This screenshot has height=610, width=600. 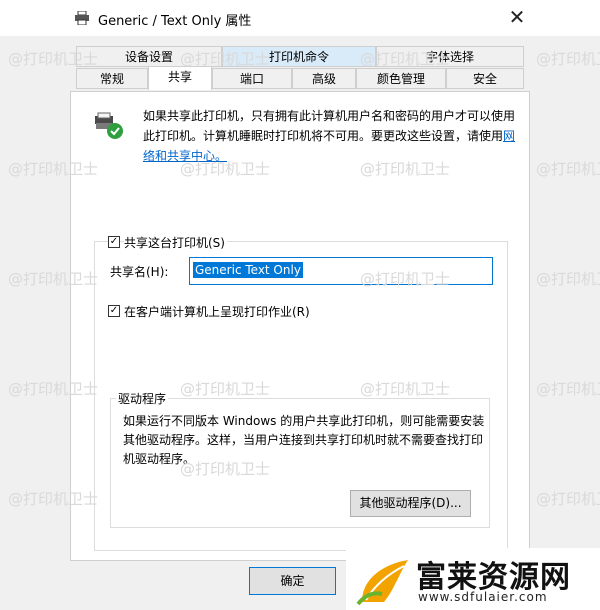 What do you see at coordinates (114, 242) in the screenshot?
I see `share-printer-checkbox: ✓` at bounding box center [114, 242].